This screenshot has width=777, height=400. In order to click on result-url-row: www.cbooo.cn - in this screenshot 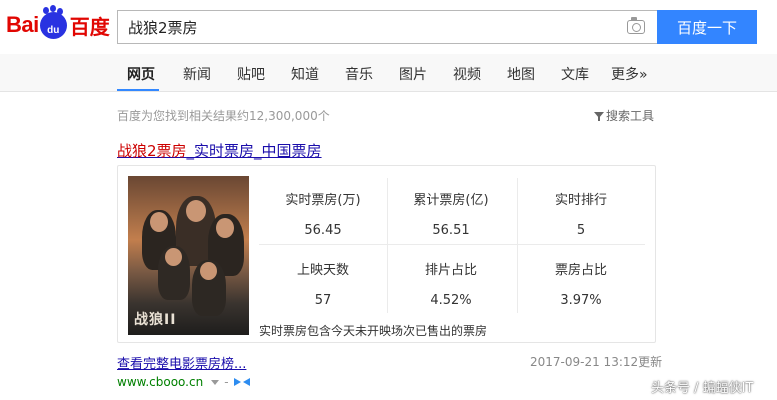, I will do `click(183, 382)`.